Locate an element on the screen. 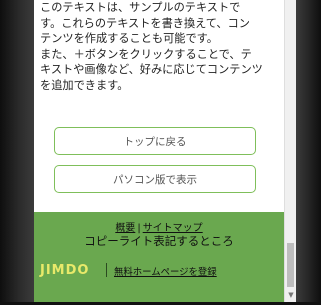 The image size is (321, 305). vertical-scrollbar: ▼ is located at coordinates (290, 151).